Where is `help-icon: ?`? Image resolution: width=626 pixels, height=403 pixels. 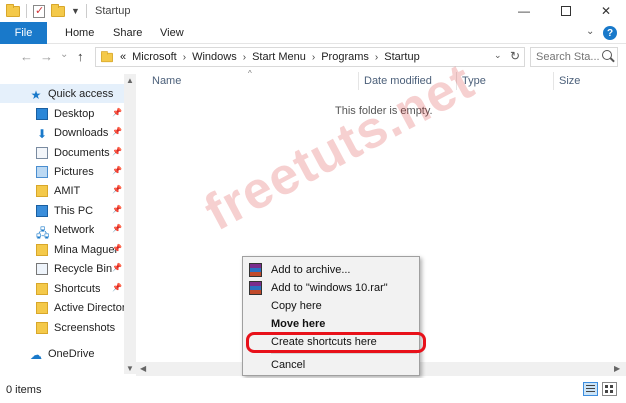 help-icon: ? is located at coordinates (610, 33).